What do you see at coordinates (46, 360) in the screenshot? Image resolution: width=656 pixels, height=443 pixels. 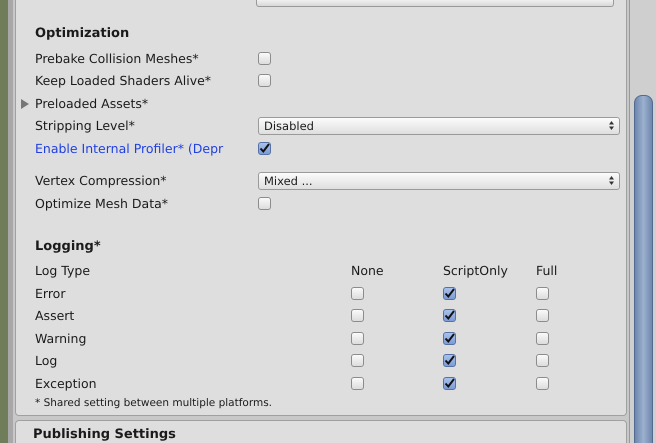 I see `log-type-label: Log` at bounding box center [46, 360].